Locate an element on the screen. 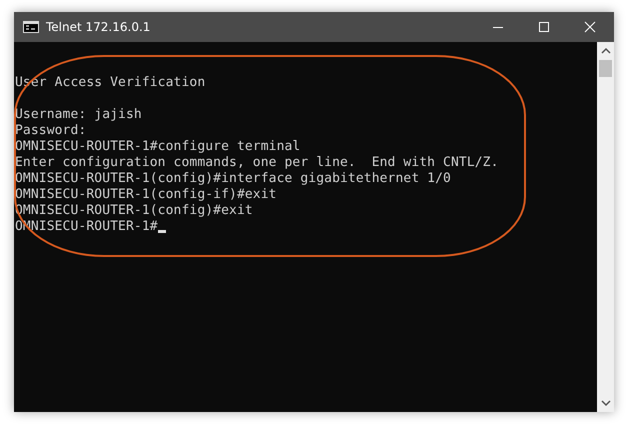 The image size is (627, 445). terminal-line: OMNISECU-ROUTER-1(config)#interface gigabitethernet 1/0 is located at coordinates (233, 179).